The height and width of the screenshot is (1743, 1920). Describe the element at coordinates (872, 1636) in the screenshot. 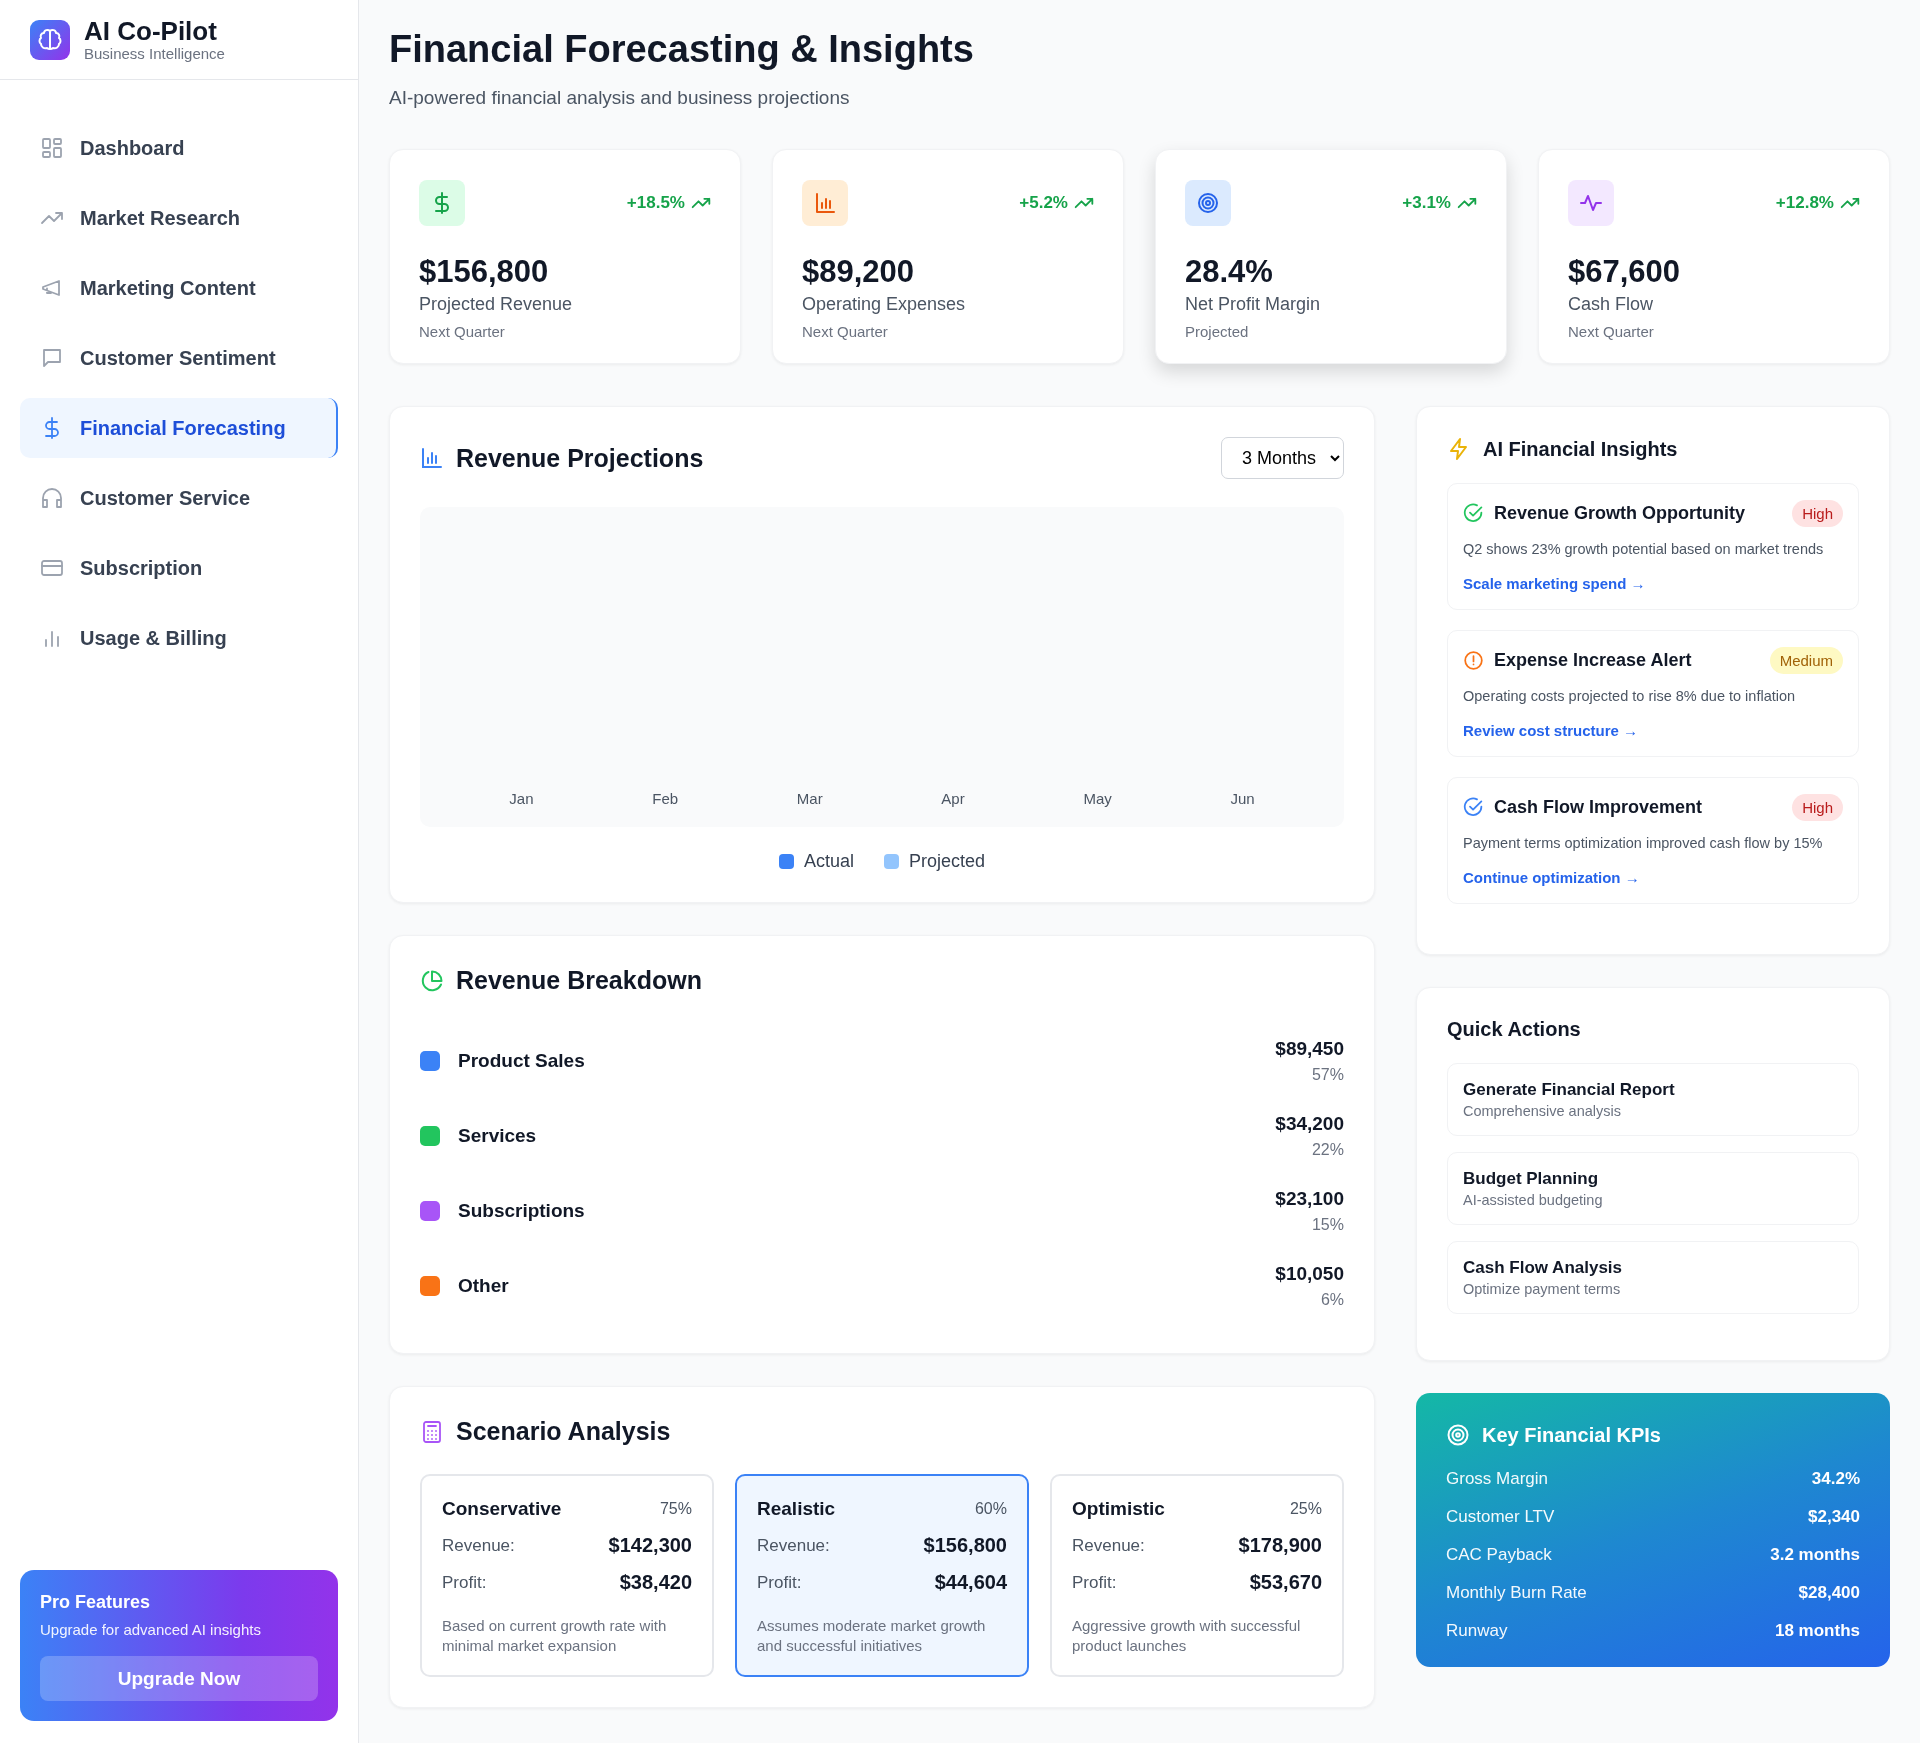

I see `scenario-description: Assumes moderate market growth and successful initiatives` at that location.